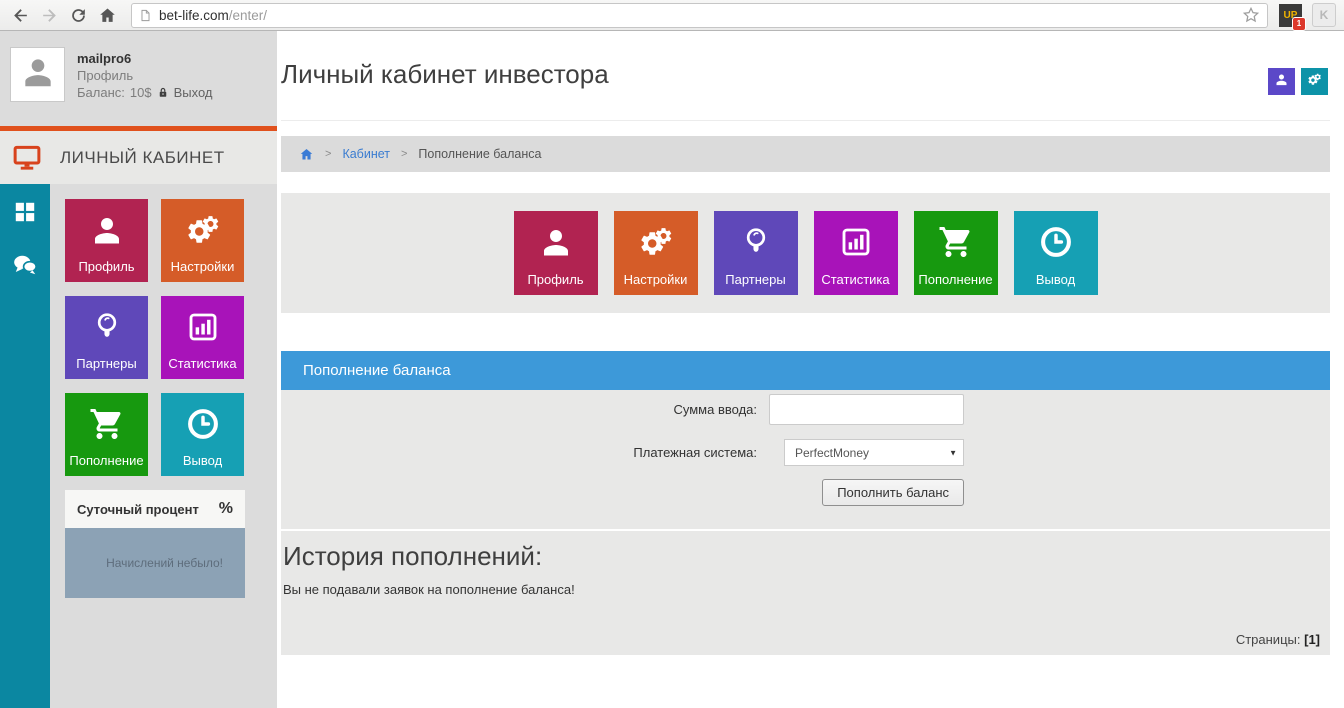 The image size is (1344, 708). What do you see at coordinates (145, 15) in the screenshot?
I see `page-icon` at bounding box center [145, 15].